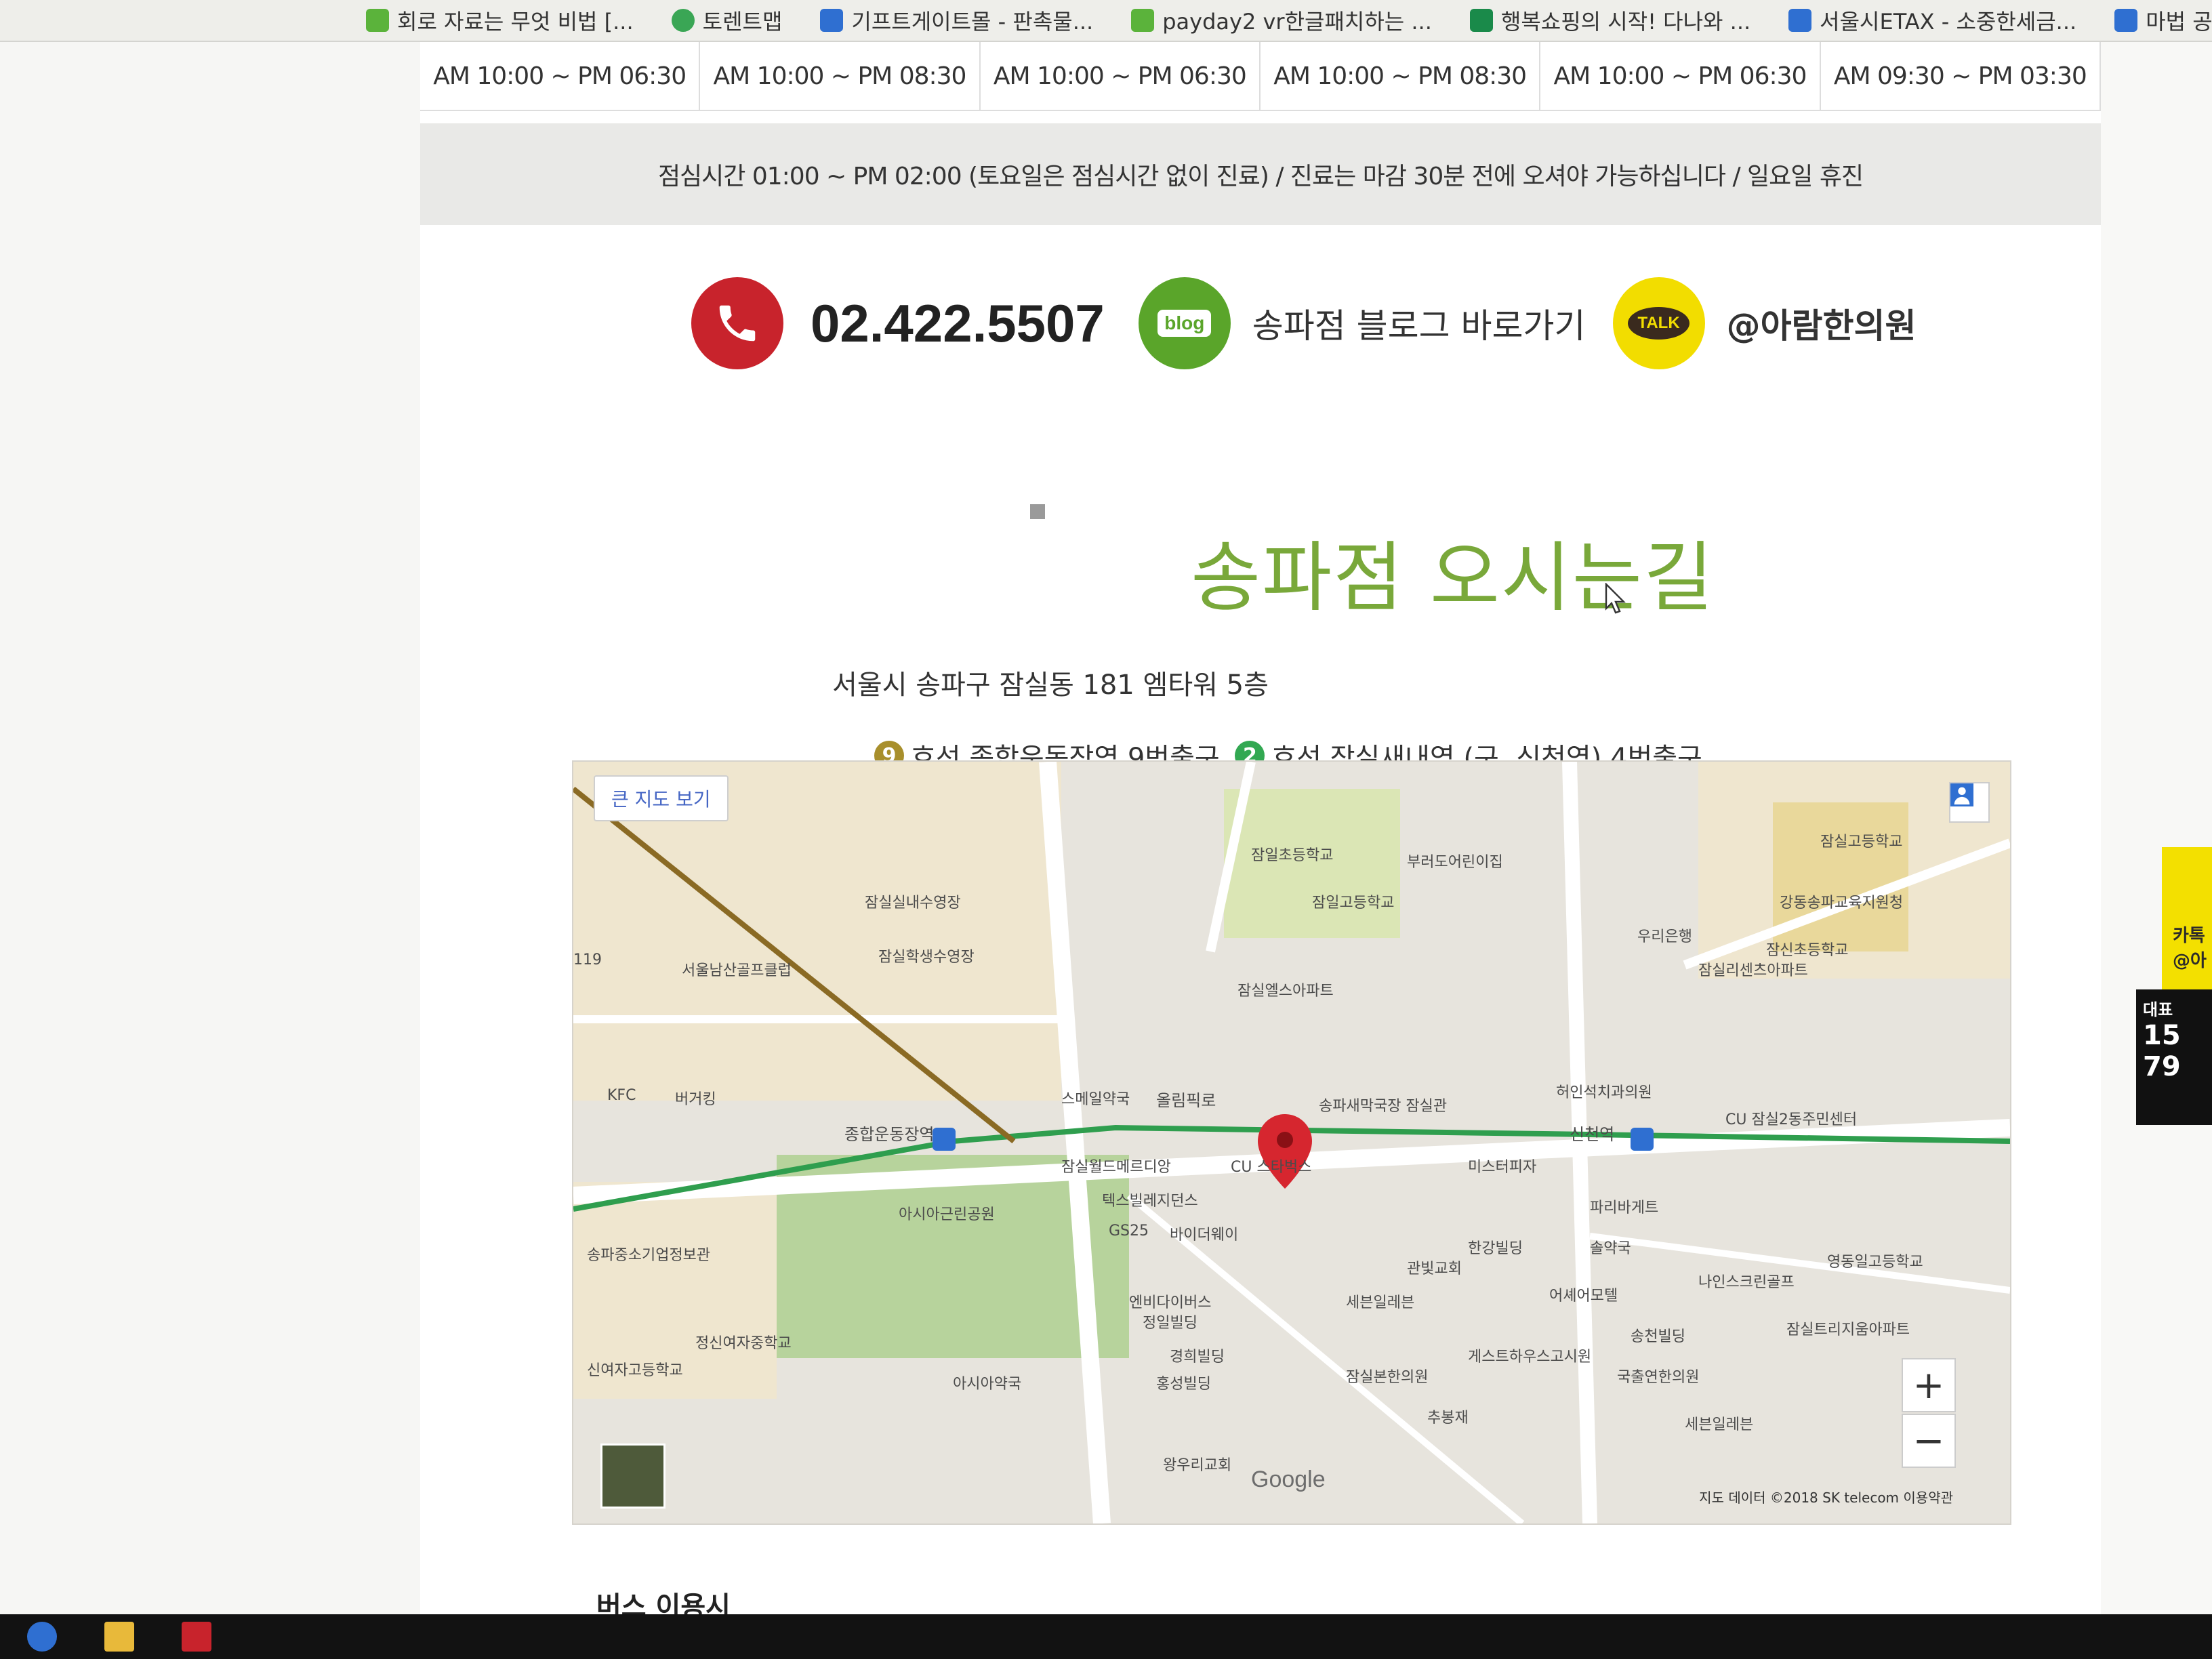 The height and width of the screenshot is (1659, 2212). I want to click on hours-cell: AM 09:30 ~ PM 03:30, so click(1961, 76).